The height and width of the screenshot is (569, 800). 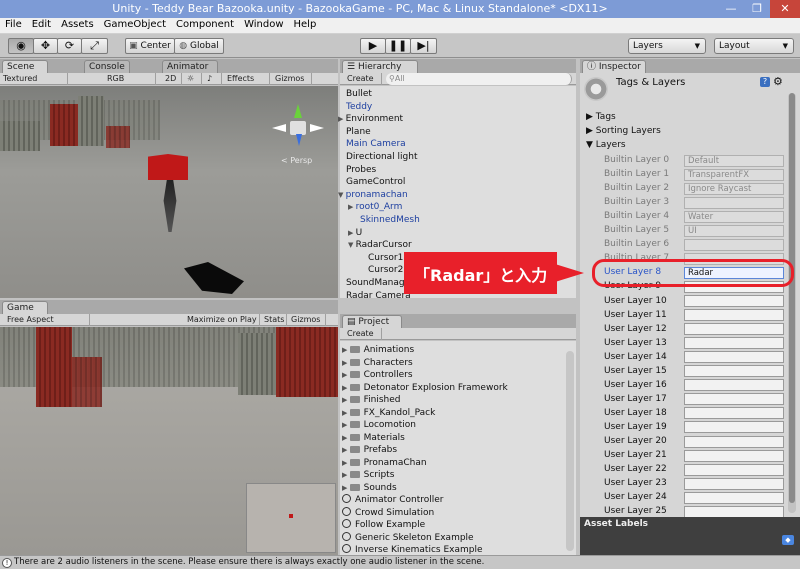 What do you see at coordinates (378, 296) in the screenshot?
I see `hierarchy-item: Radar Camera` at bounding box center [378, 296].